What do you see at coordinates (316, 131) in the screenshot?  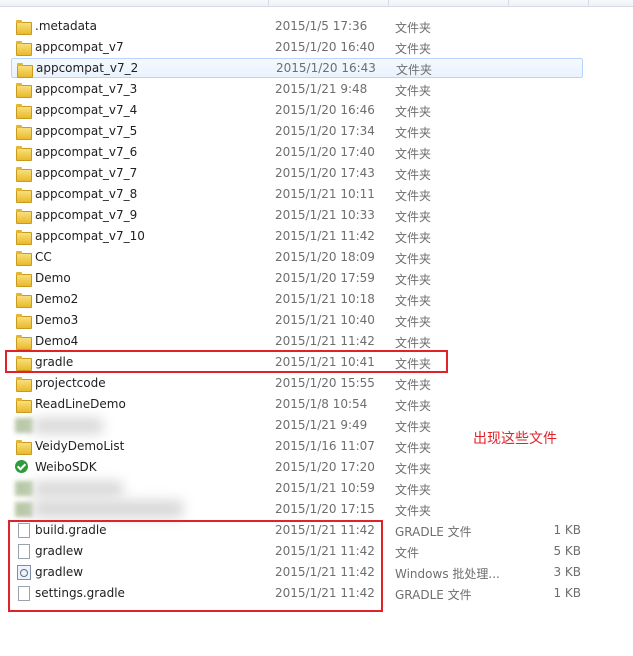 I see `folder-row: appcompat_v7_5 2015/1/20 17:34 文件夹` at bounding box center [316, 131].